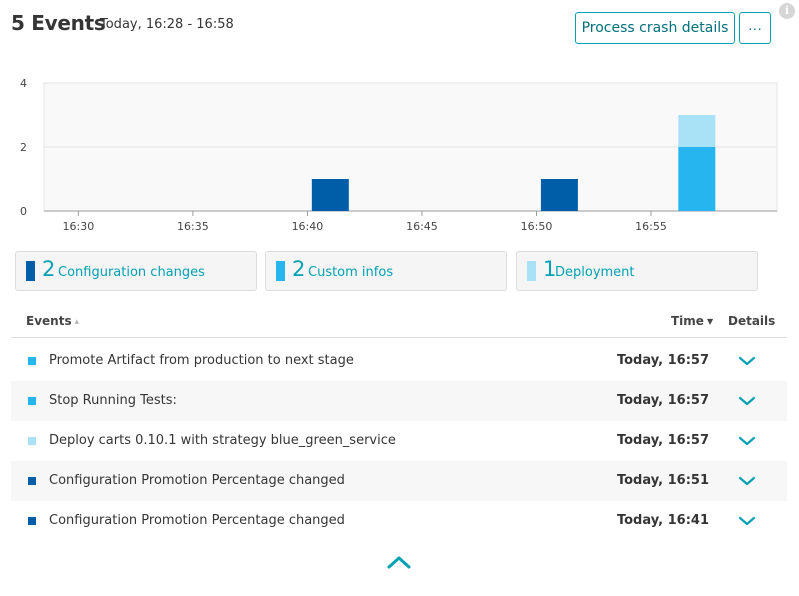 The image size is (799, 596). Describe the element at coordinates (651, 226) in the screenshot. I see `x-tick-label: 16:55` at that location.